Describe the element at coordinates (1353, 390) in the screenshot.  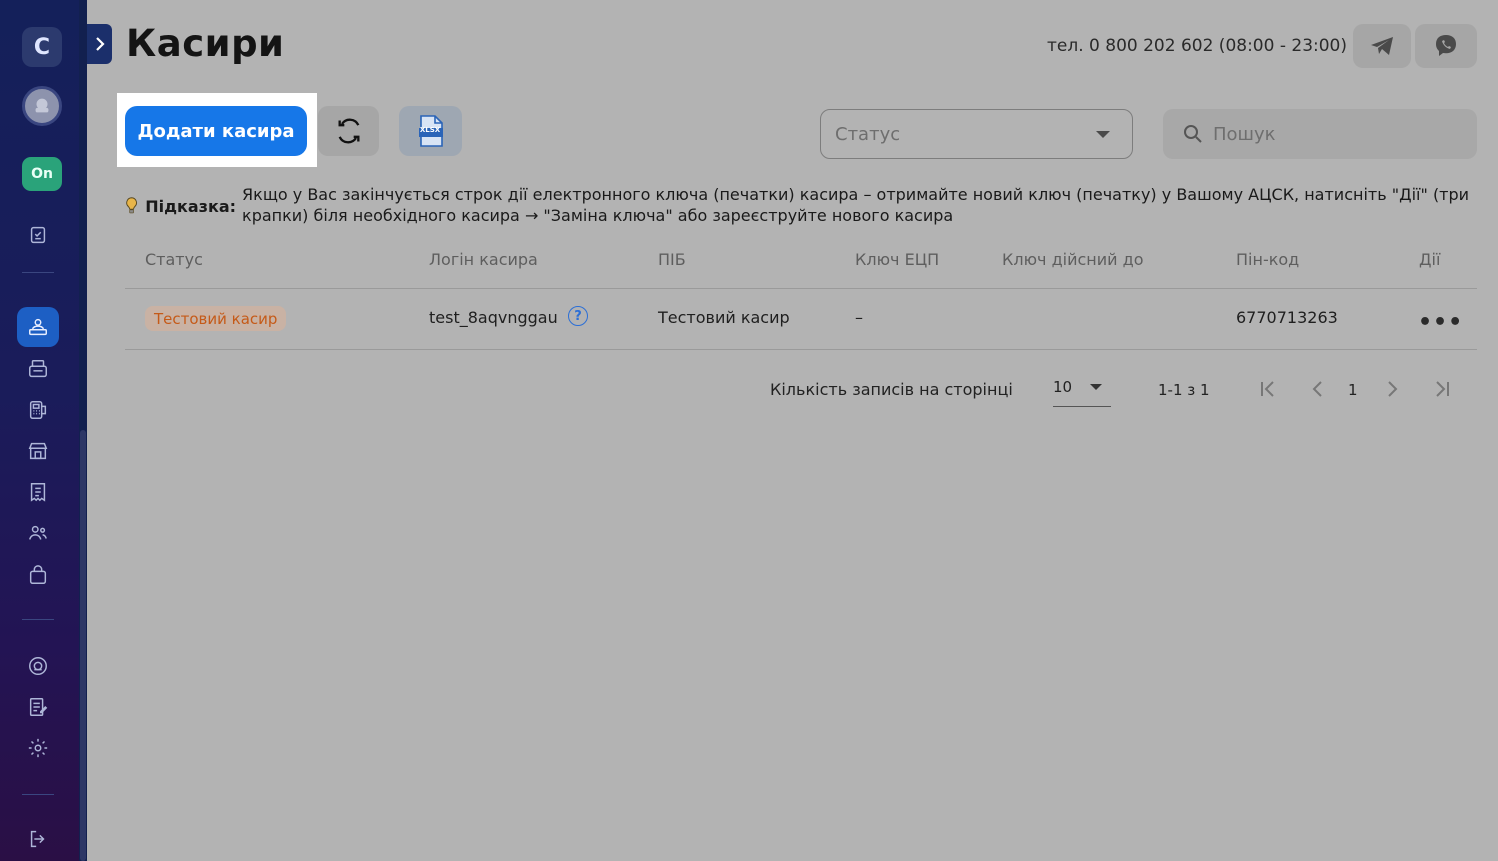
I see `current-page: 1` at that location.